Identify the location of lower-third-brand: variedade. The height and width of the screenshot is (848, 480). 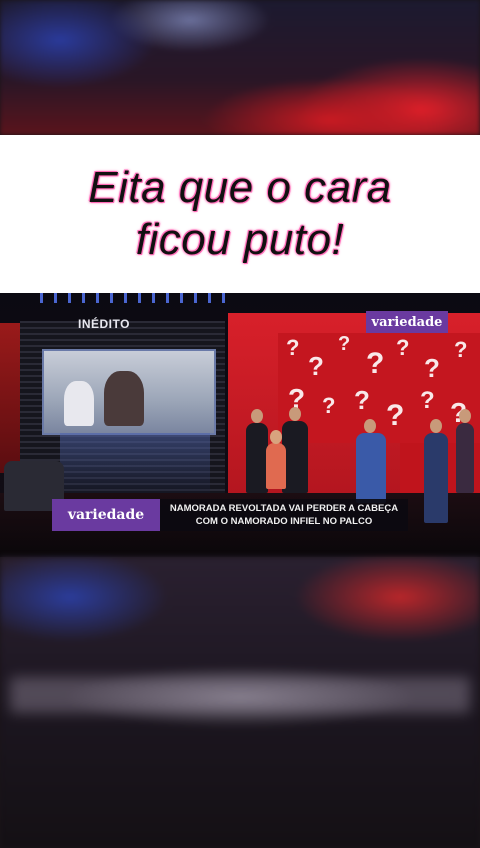
(106, 515).